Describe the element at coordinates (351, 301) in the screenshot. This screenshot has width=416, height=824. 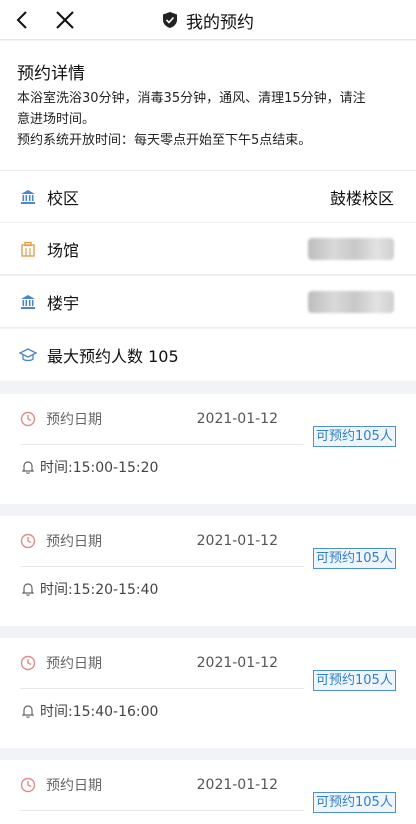
I see `building-value-redacted` at that location.